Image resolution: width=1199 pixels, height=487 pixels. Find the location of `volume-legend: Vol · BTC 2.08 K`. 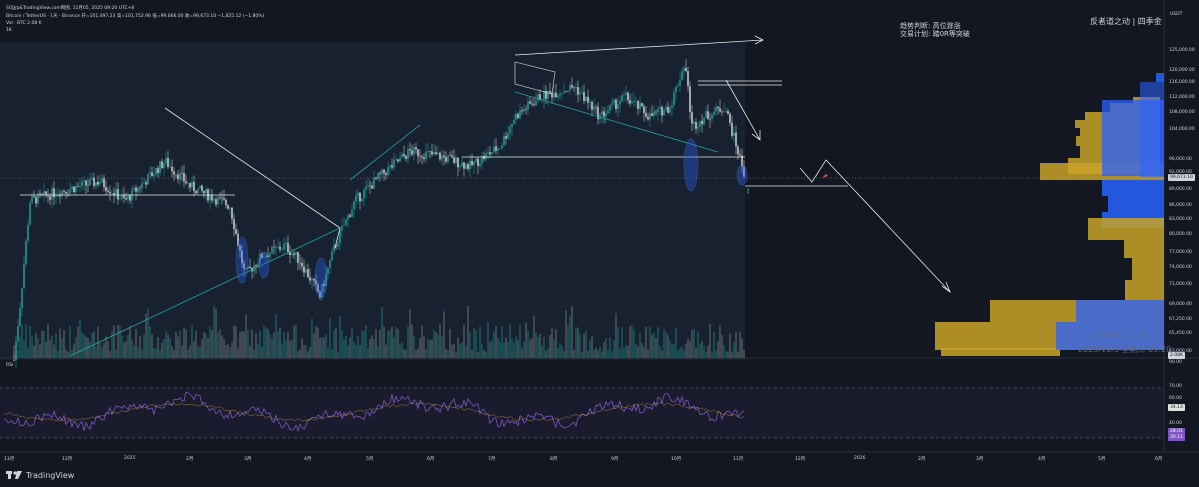

volume-legend: Vol · BTC 2.08 K is located at coordinates (24, 23).